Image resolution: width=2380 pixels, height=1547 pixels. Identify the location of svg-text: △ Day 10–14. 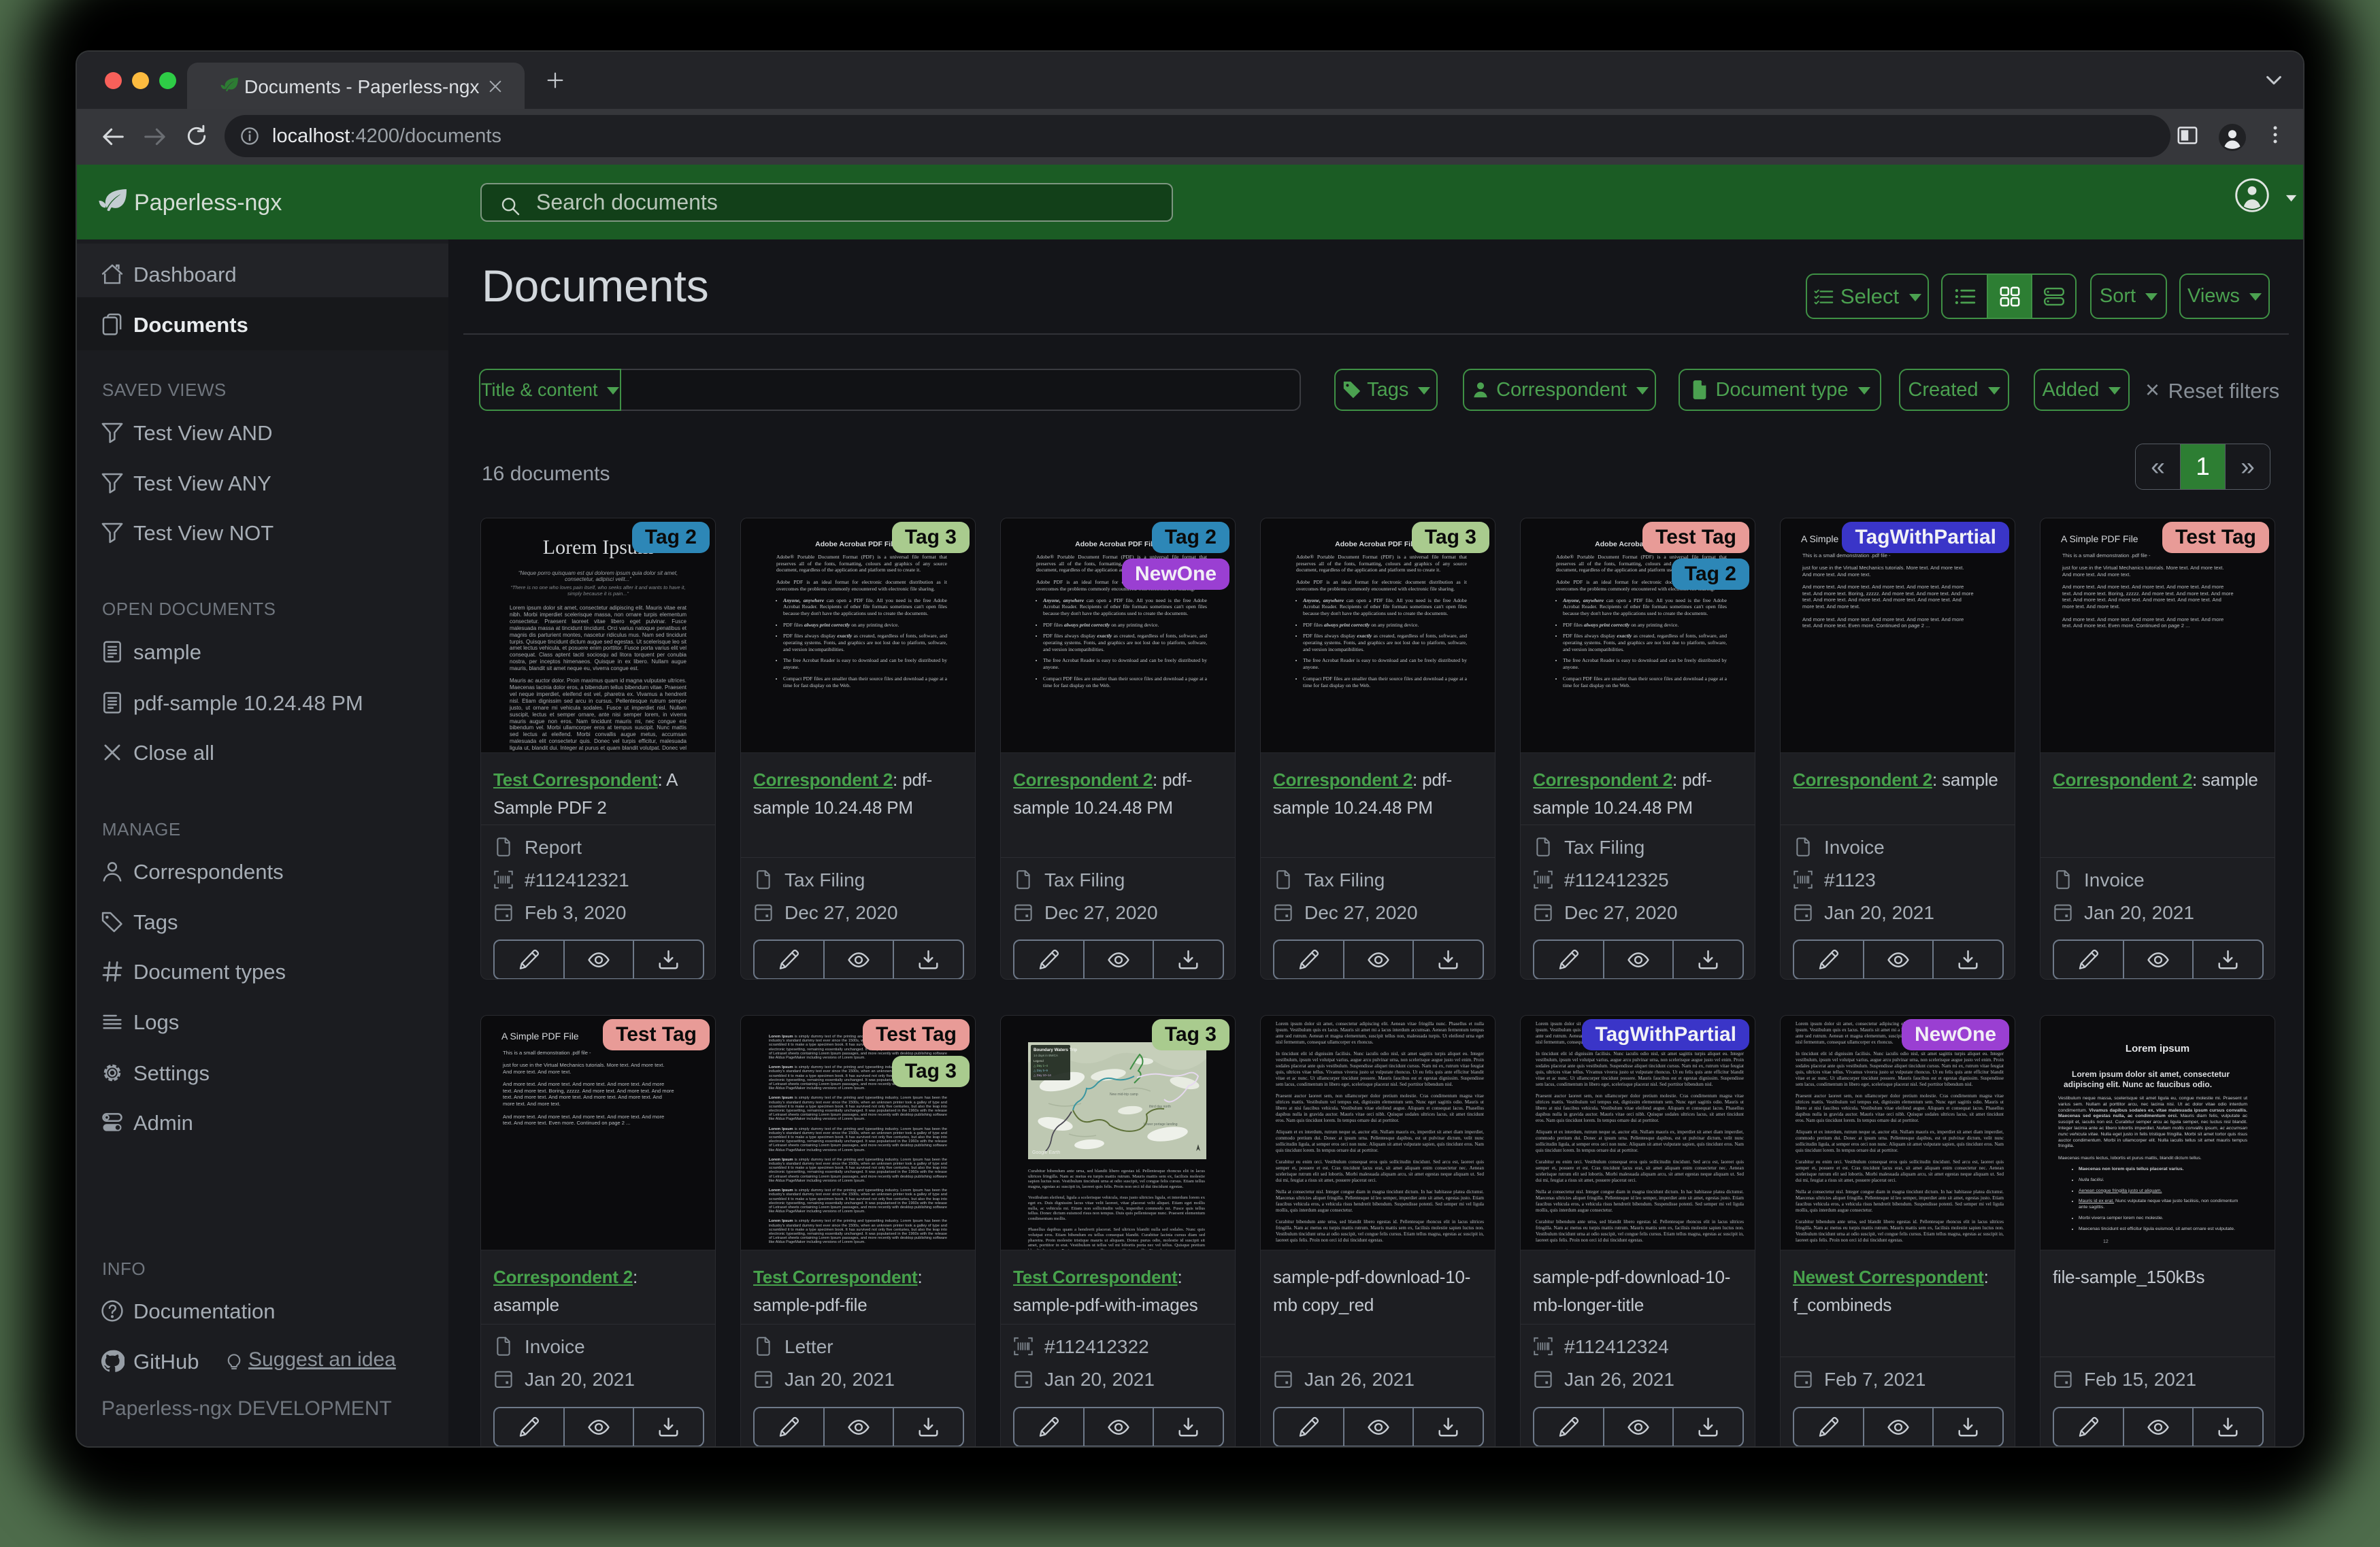
(1042, 1075).